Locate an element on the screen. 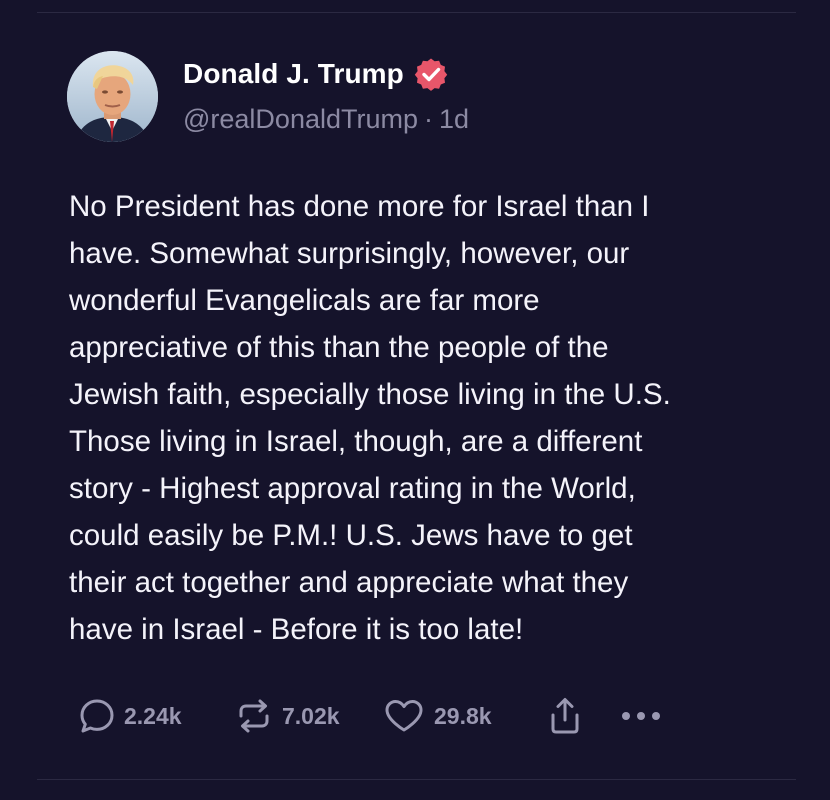 The height and width of the screenshot is (800, 830). post-timestamp: 1d is located at coordinates (454, 119).